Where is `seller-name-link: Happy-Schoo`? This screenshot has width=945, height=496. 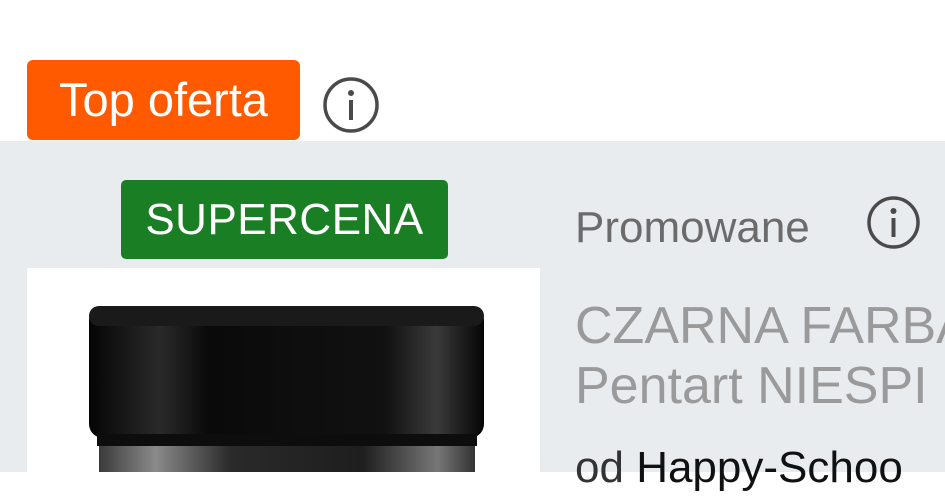
seller-name-link: Happy-Schoo is located at coordinates (769, 467).